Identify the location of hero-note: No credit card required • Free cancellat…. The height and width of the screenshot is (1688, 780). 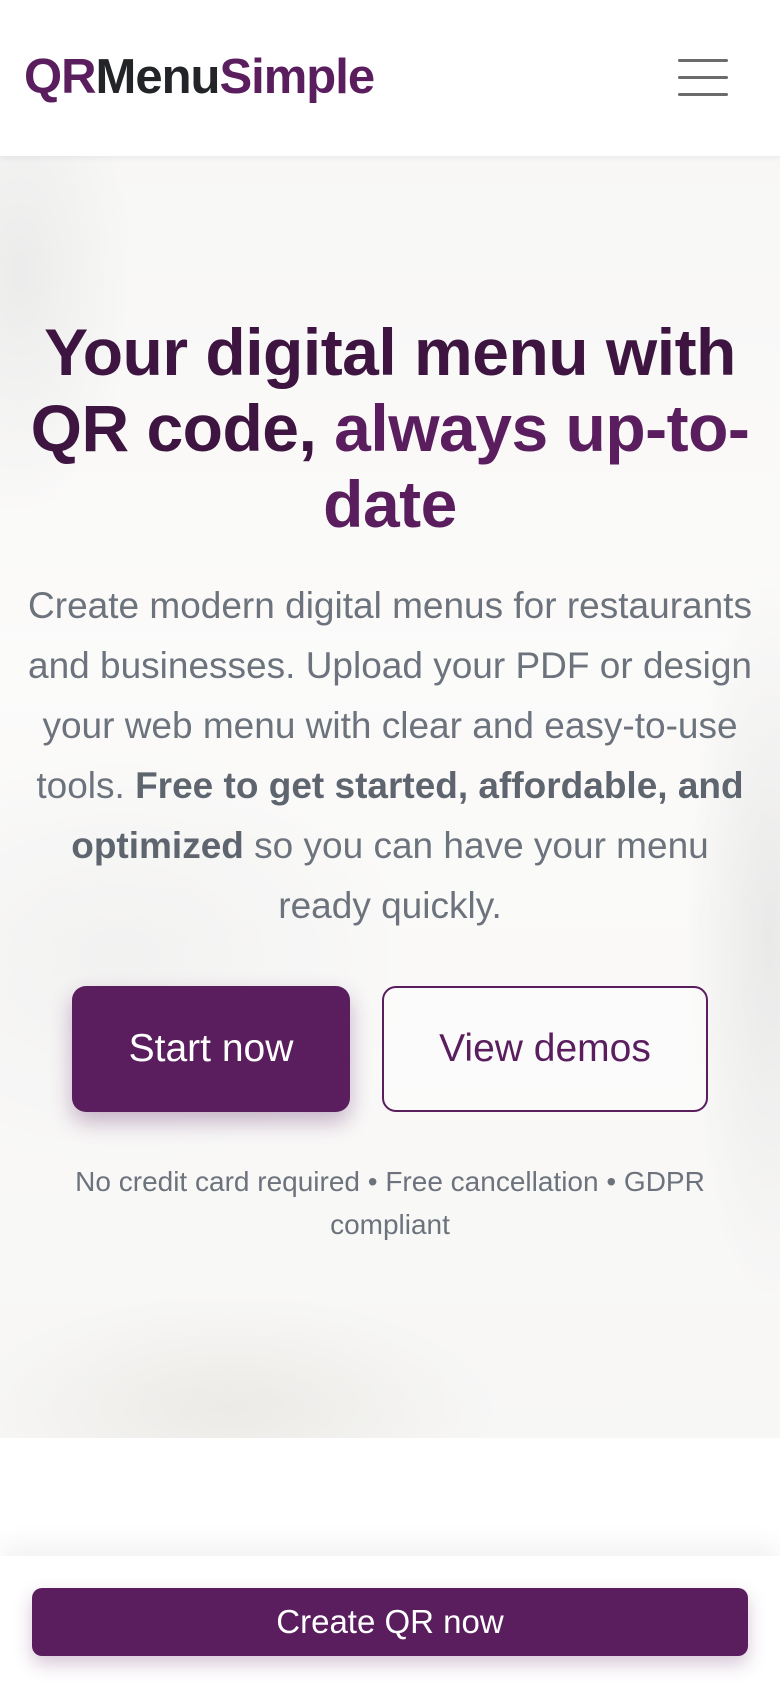
(390, 1203).